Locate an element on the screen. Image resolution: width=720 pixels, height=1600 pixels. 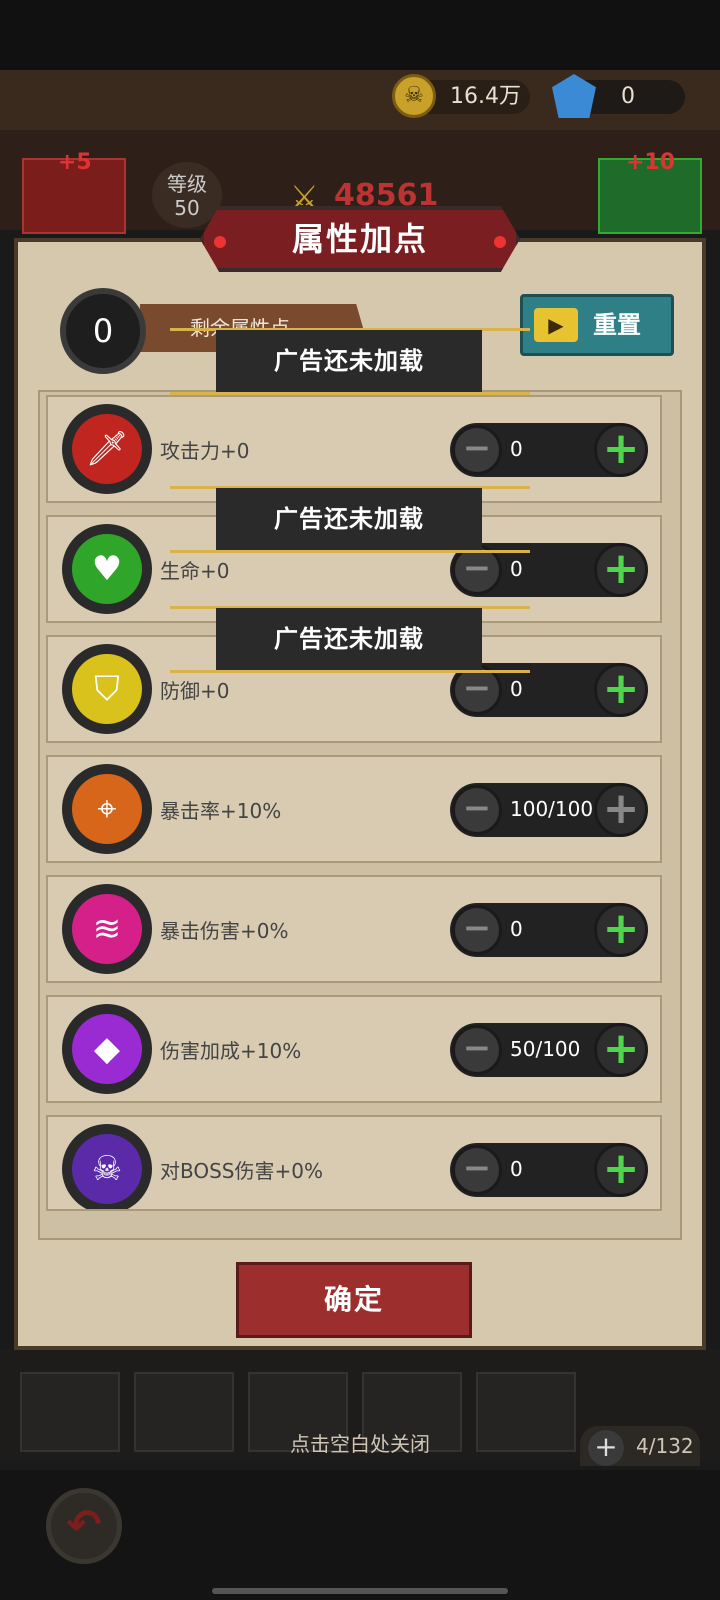
sword-icon: 🗡 is located at coordinates (107, 449).